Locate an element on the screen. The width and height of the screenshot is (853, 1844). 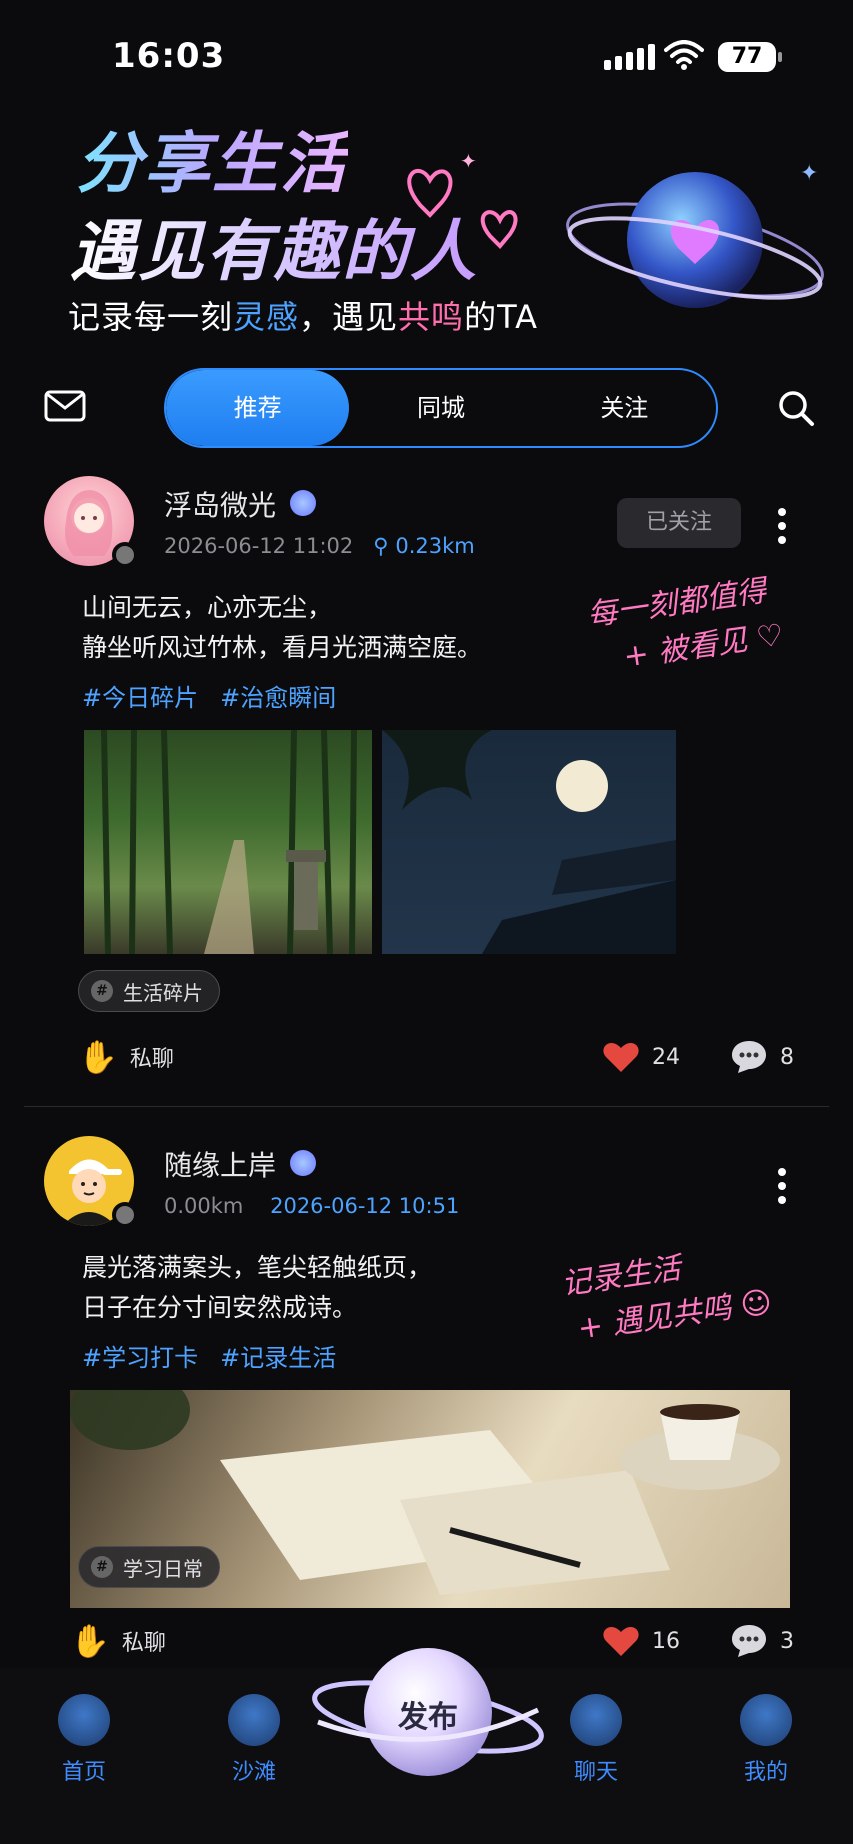
heart-planet-icon: ✦ is located at coordinates (695, 234).